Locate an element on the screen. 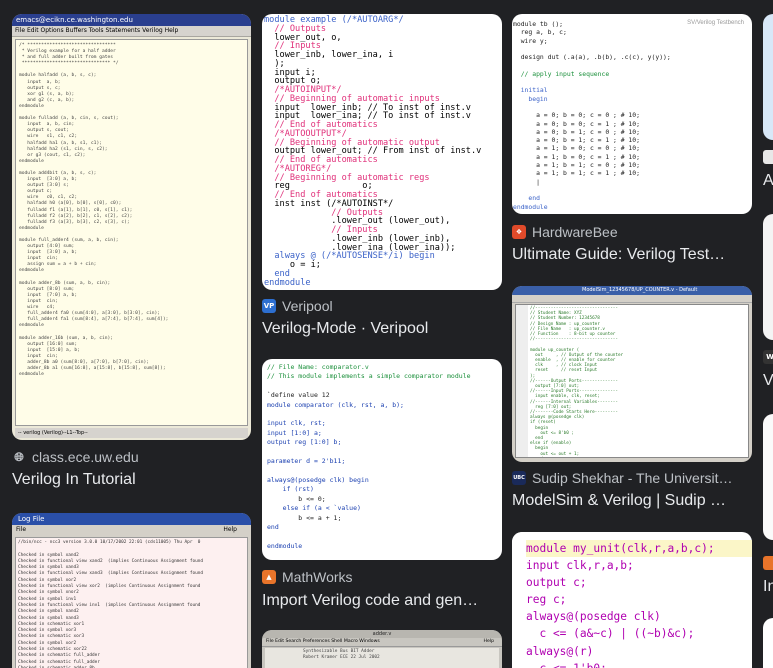 Image resolution: width=773 pixels, height=668 pixels. code-line: `define value 12 is located at coordinates (298, 395).